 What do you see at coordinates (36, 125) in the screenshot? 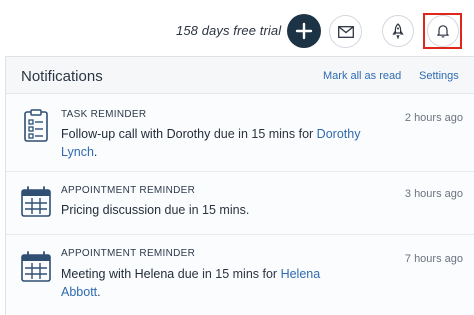
I see `clipboard-icon` at bounding box center [36, 125].